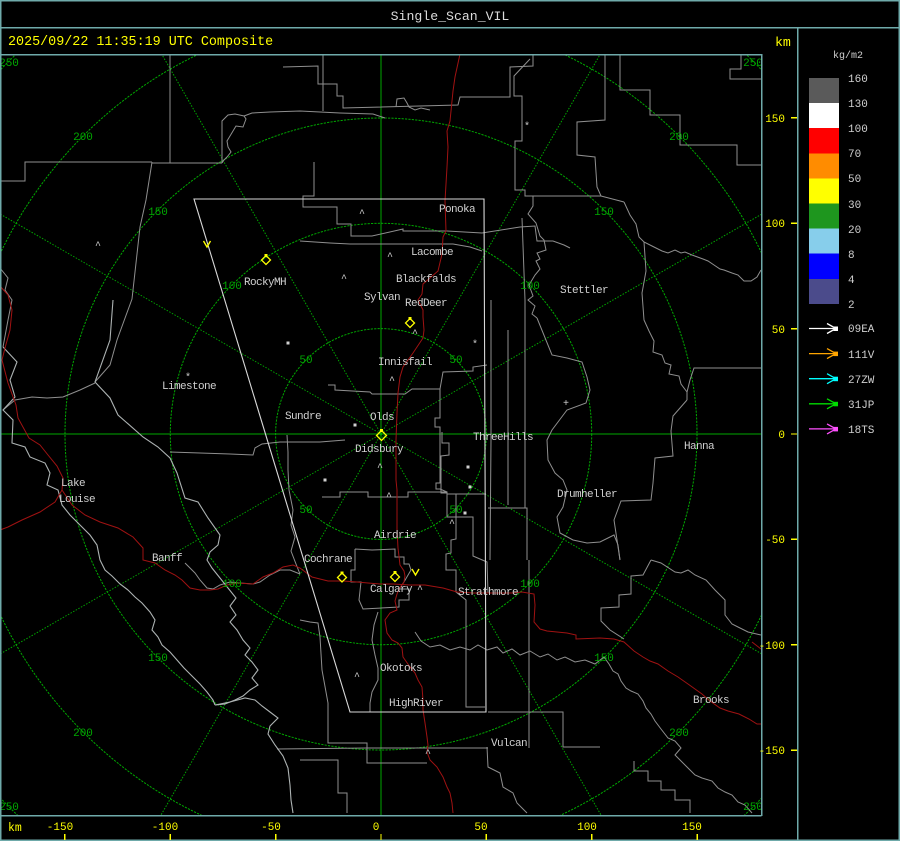 The image size is (900, 841). What do you see at coordinates (861, 381) in the screenshot?
I see `svg-text: 27ZW` at bounding box center [861, 381].